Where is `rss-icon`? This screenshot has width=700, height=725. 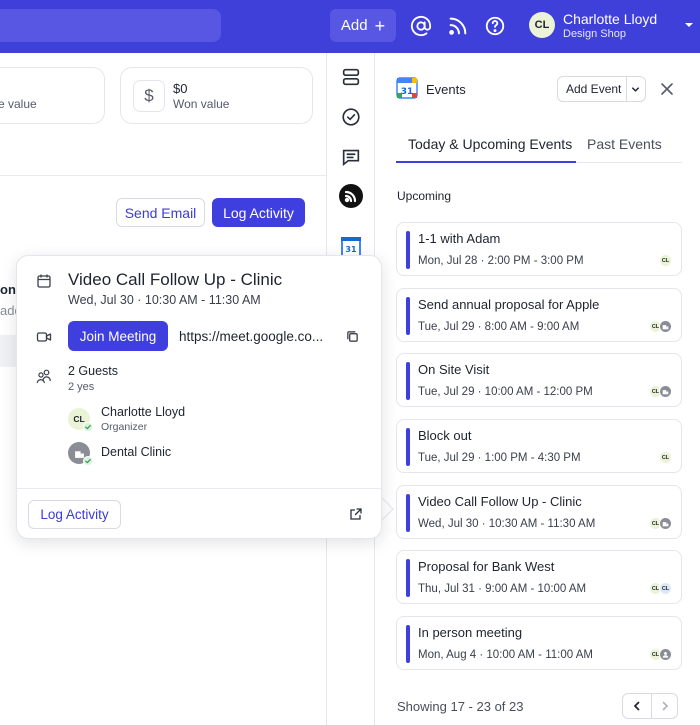
rss-icon is located at coordinates (458, 26).